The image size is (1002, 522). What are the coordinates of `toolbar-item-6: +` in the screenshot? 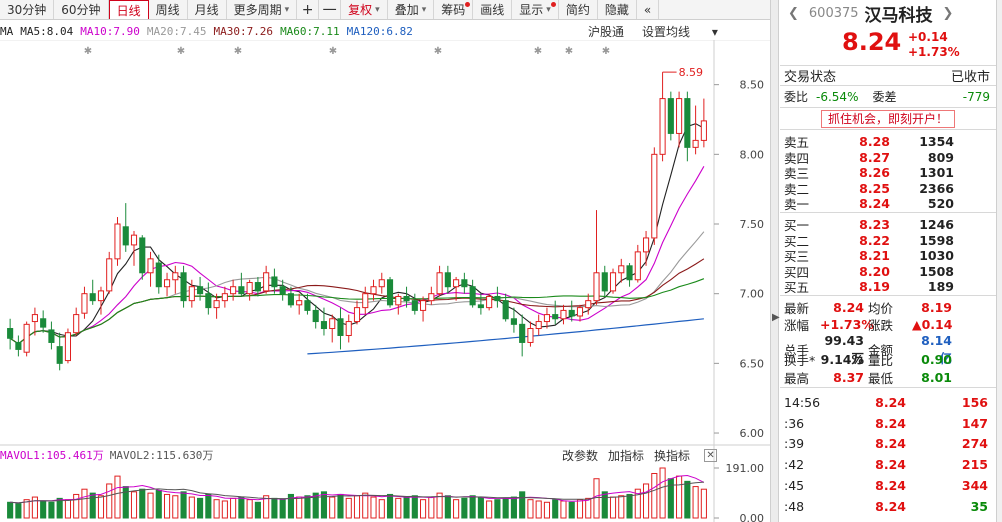 It's located at (308, 9).